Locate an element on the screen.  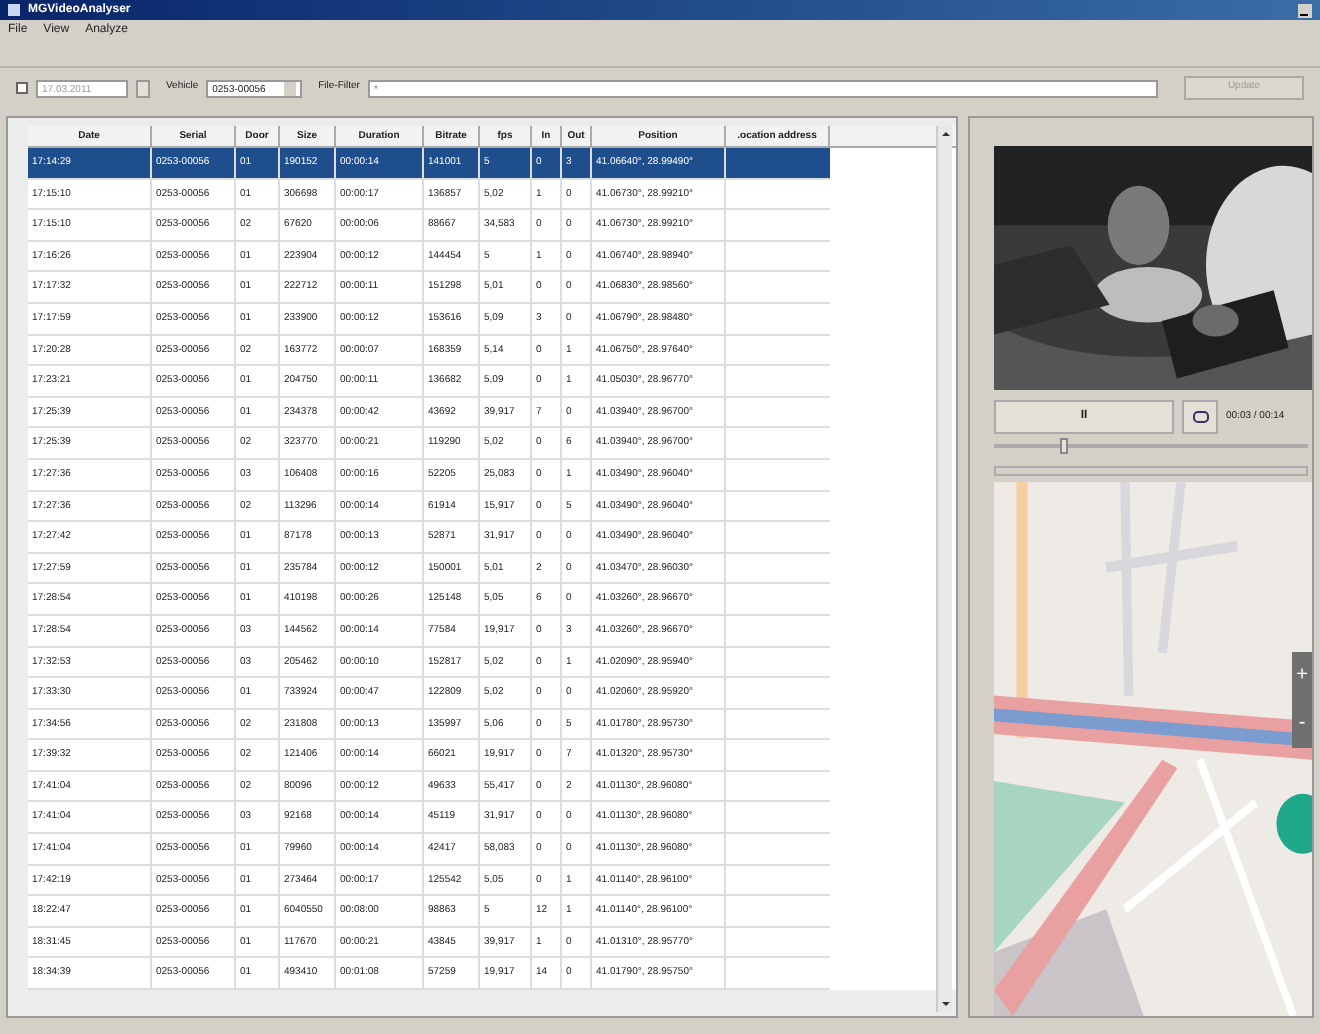
zoom-in-button: + is located at coordinates (1302, 676).